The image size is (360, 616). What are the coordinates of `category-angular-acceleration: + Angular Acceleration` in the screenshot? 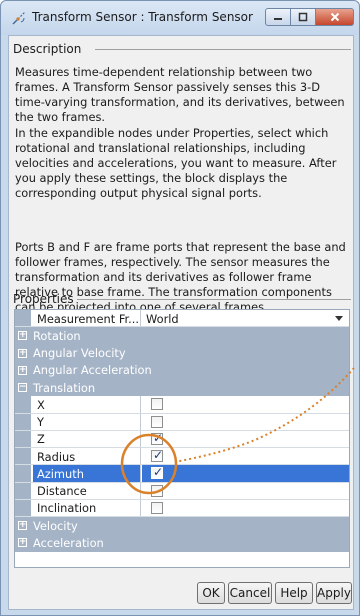 It's located at (182, 370).